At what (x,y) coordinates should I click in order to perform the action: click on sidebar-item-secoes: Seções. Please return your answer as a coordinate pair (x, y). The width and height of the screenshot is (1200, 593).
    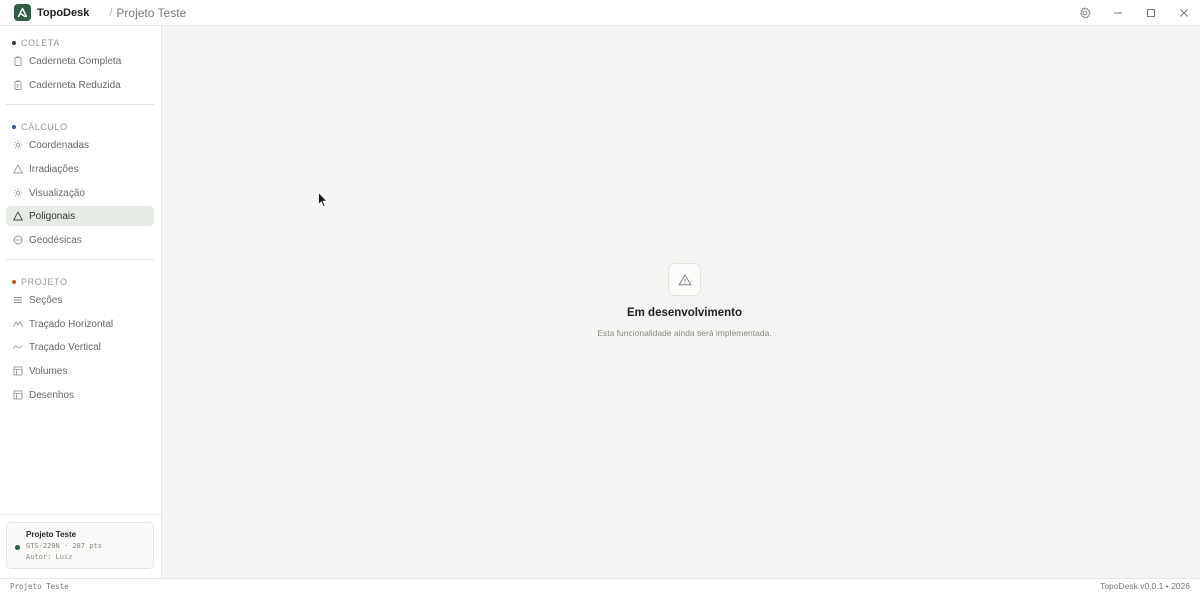
    Looking at the image, I should click on (80, 300).